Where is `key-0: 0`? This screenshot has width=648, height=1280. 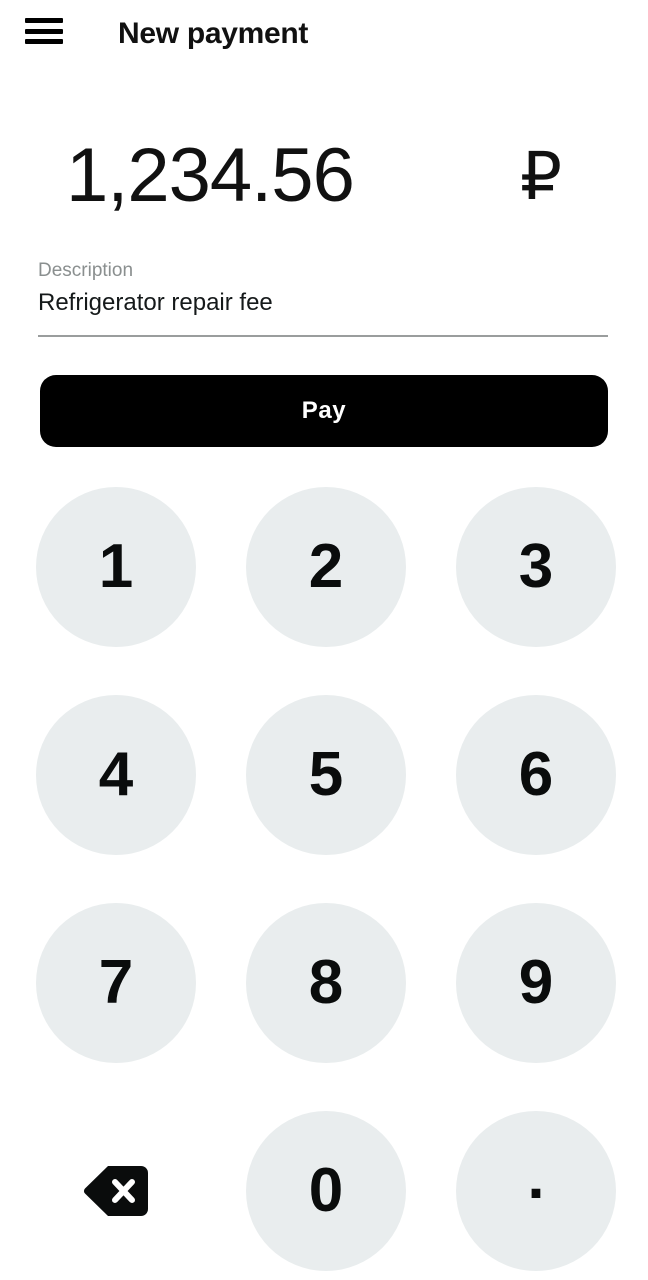 key-0: 0 is located at coordinates (326, 1191).